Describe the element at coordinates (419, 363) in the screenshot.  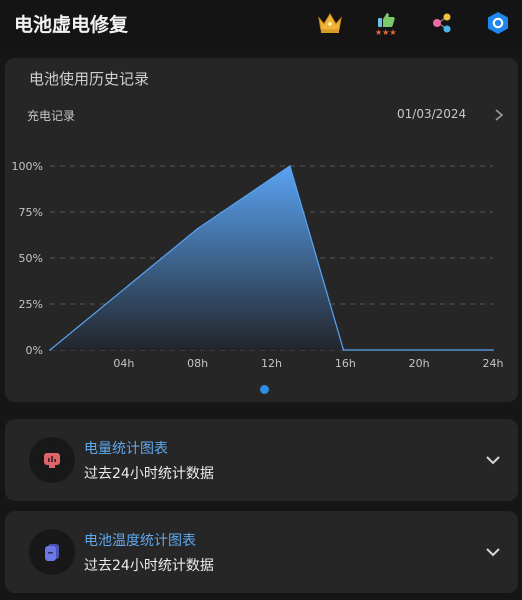
I see `x-tick-label: 20h` at that location.